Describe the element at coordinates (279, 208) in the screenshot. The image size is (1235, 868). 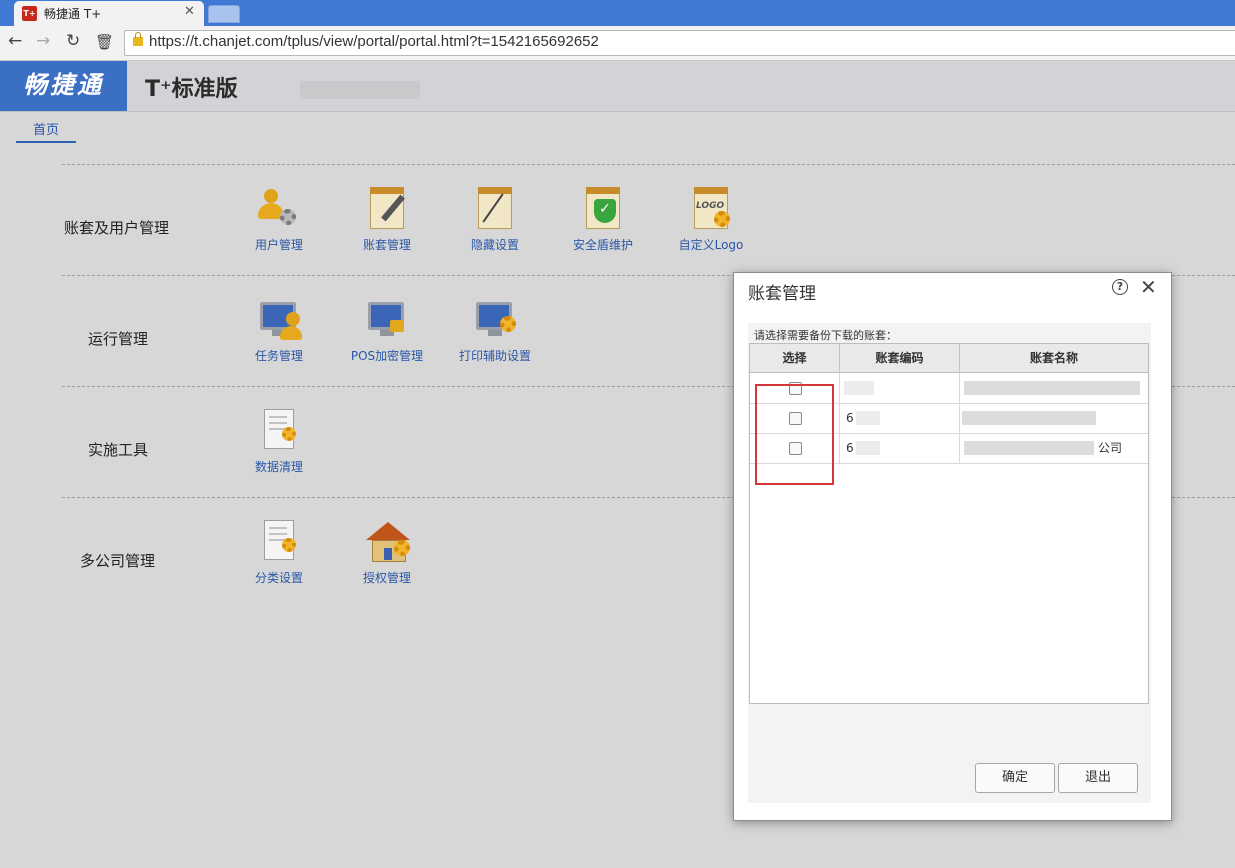
I see `user-gear-icon` at that location.